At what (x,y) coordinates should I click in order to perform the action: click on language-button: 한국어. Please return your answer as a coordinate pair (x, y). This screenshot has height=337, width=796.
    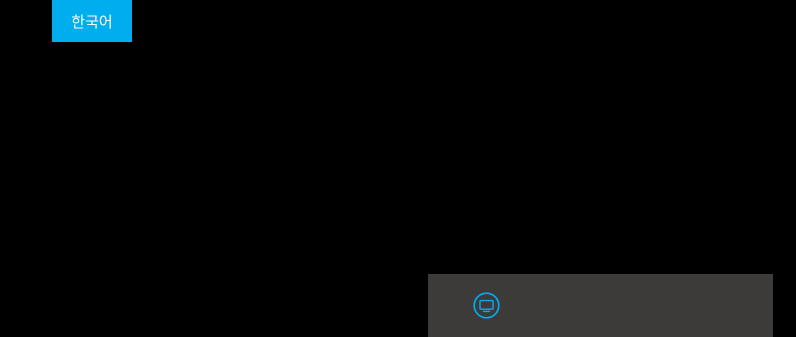
    Looking at the image, I should click on (92, 21).